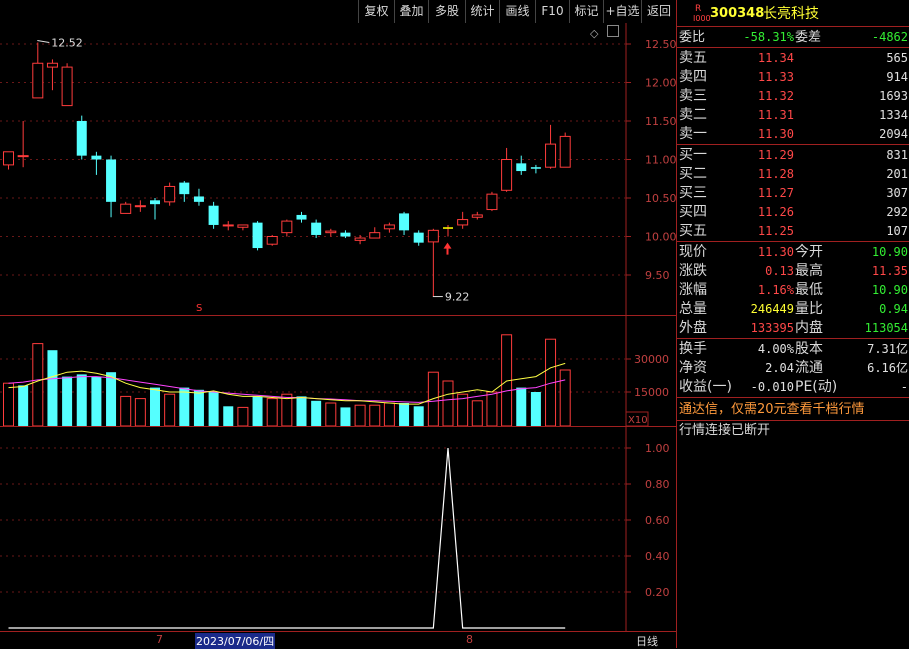 Image resolution: width=909 pixels, height=649 pixels. I want to click on chart-settings-icon: ◇, so click(594, 33).